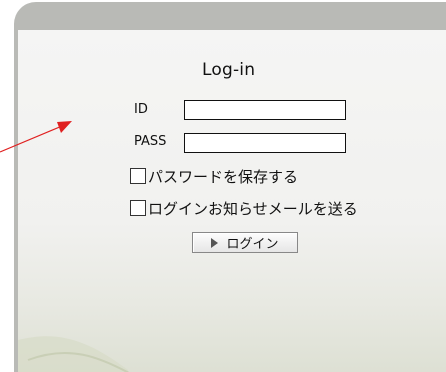  What do you see at coordinates (253, 208) in the screenshot?
I see `notify-mail-label: ログインお知らせメールを送る` at bounding box center [253, 208].